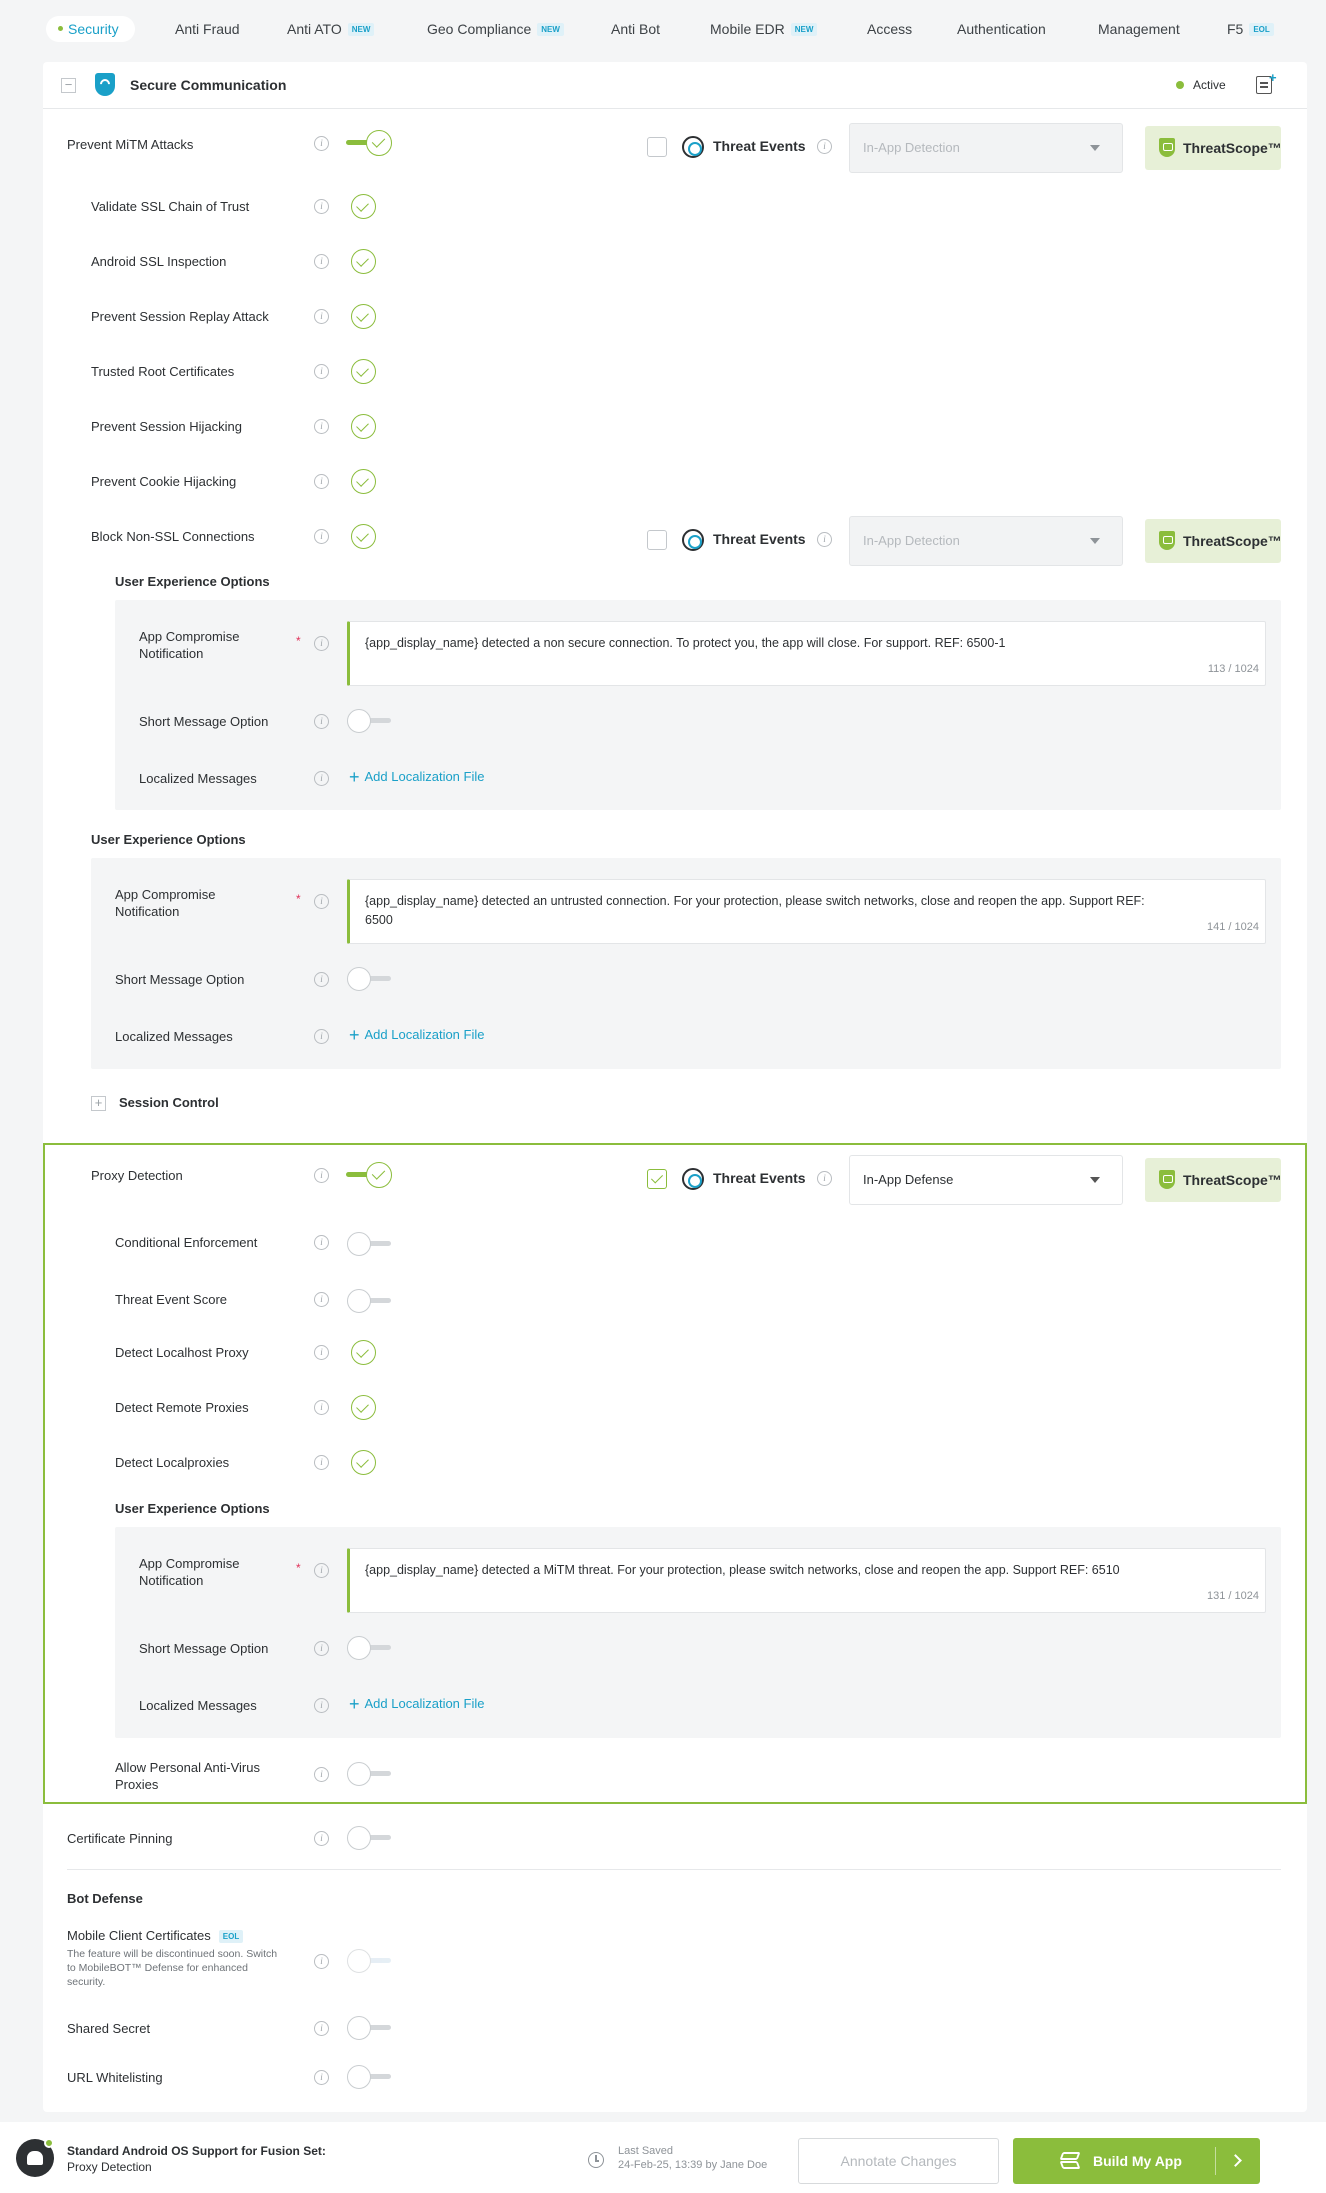 This screenshot has width=1326, height=2193. What do you see at coordinates (1266, 82) in the screenshot?
I see `add-note-icon: +` at bounding box center [1266, 82].